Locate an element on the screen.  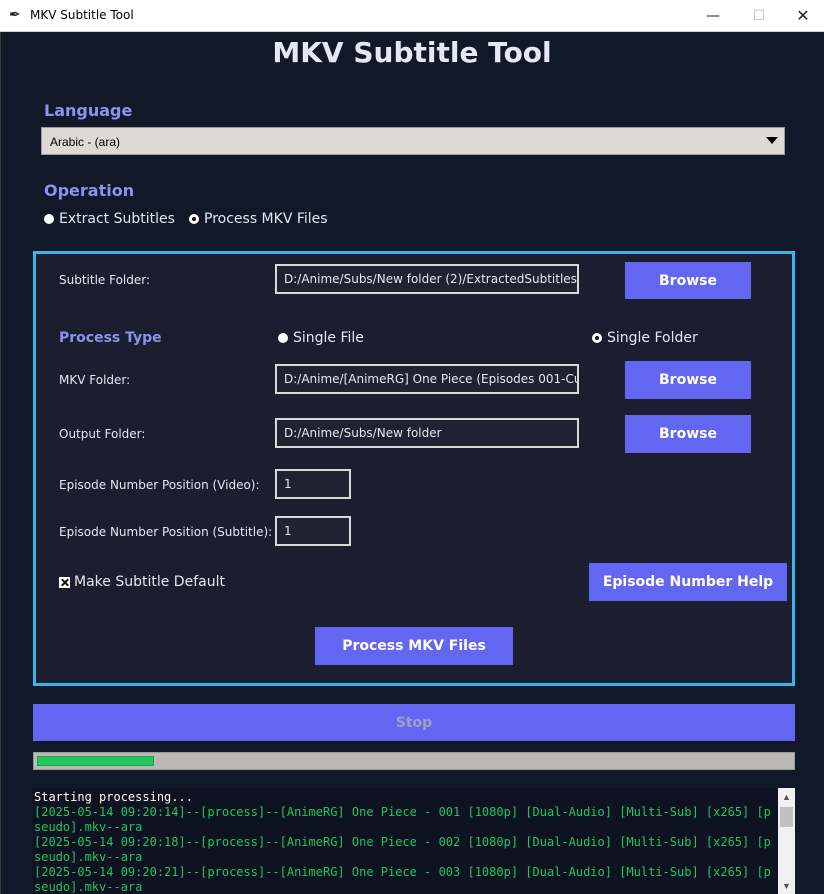
log-scrollbar: ▲ ▼ is located at coordinates (786, 841).